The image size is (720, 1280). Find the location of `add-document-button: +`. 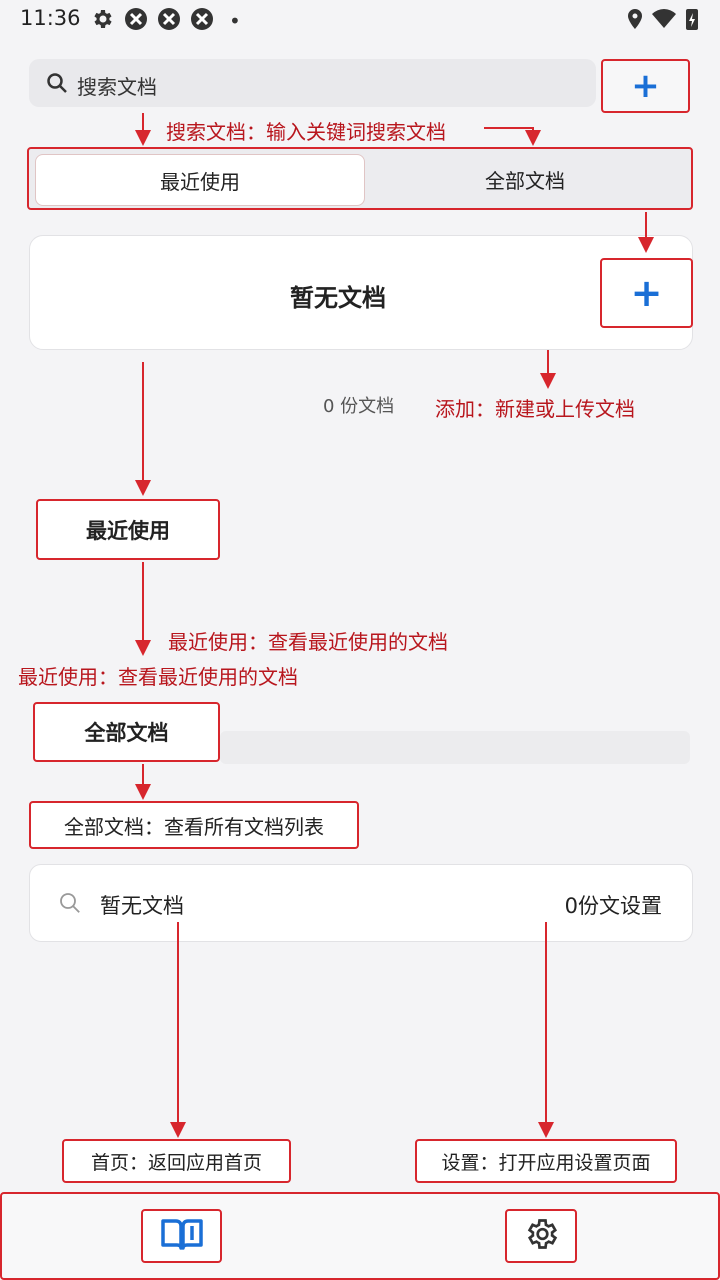

add-document-button: + is located at coordinates (646, 293).